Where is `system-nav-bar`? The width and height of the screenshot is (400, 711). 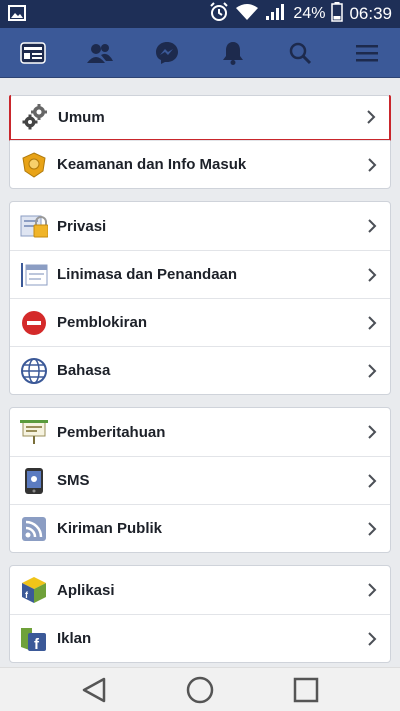 system-nav-bar is located at coordinates (200, 689).